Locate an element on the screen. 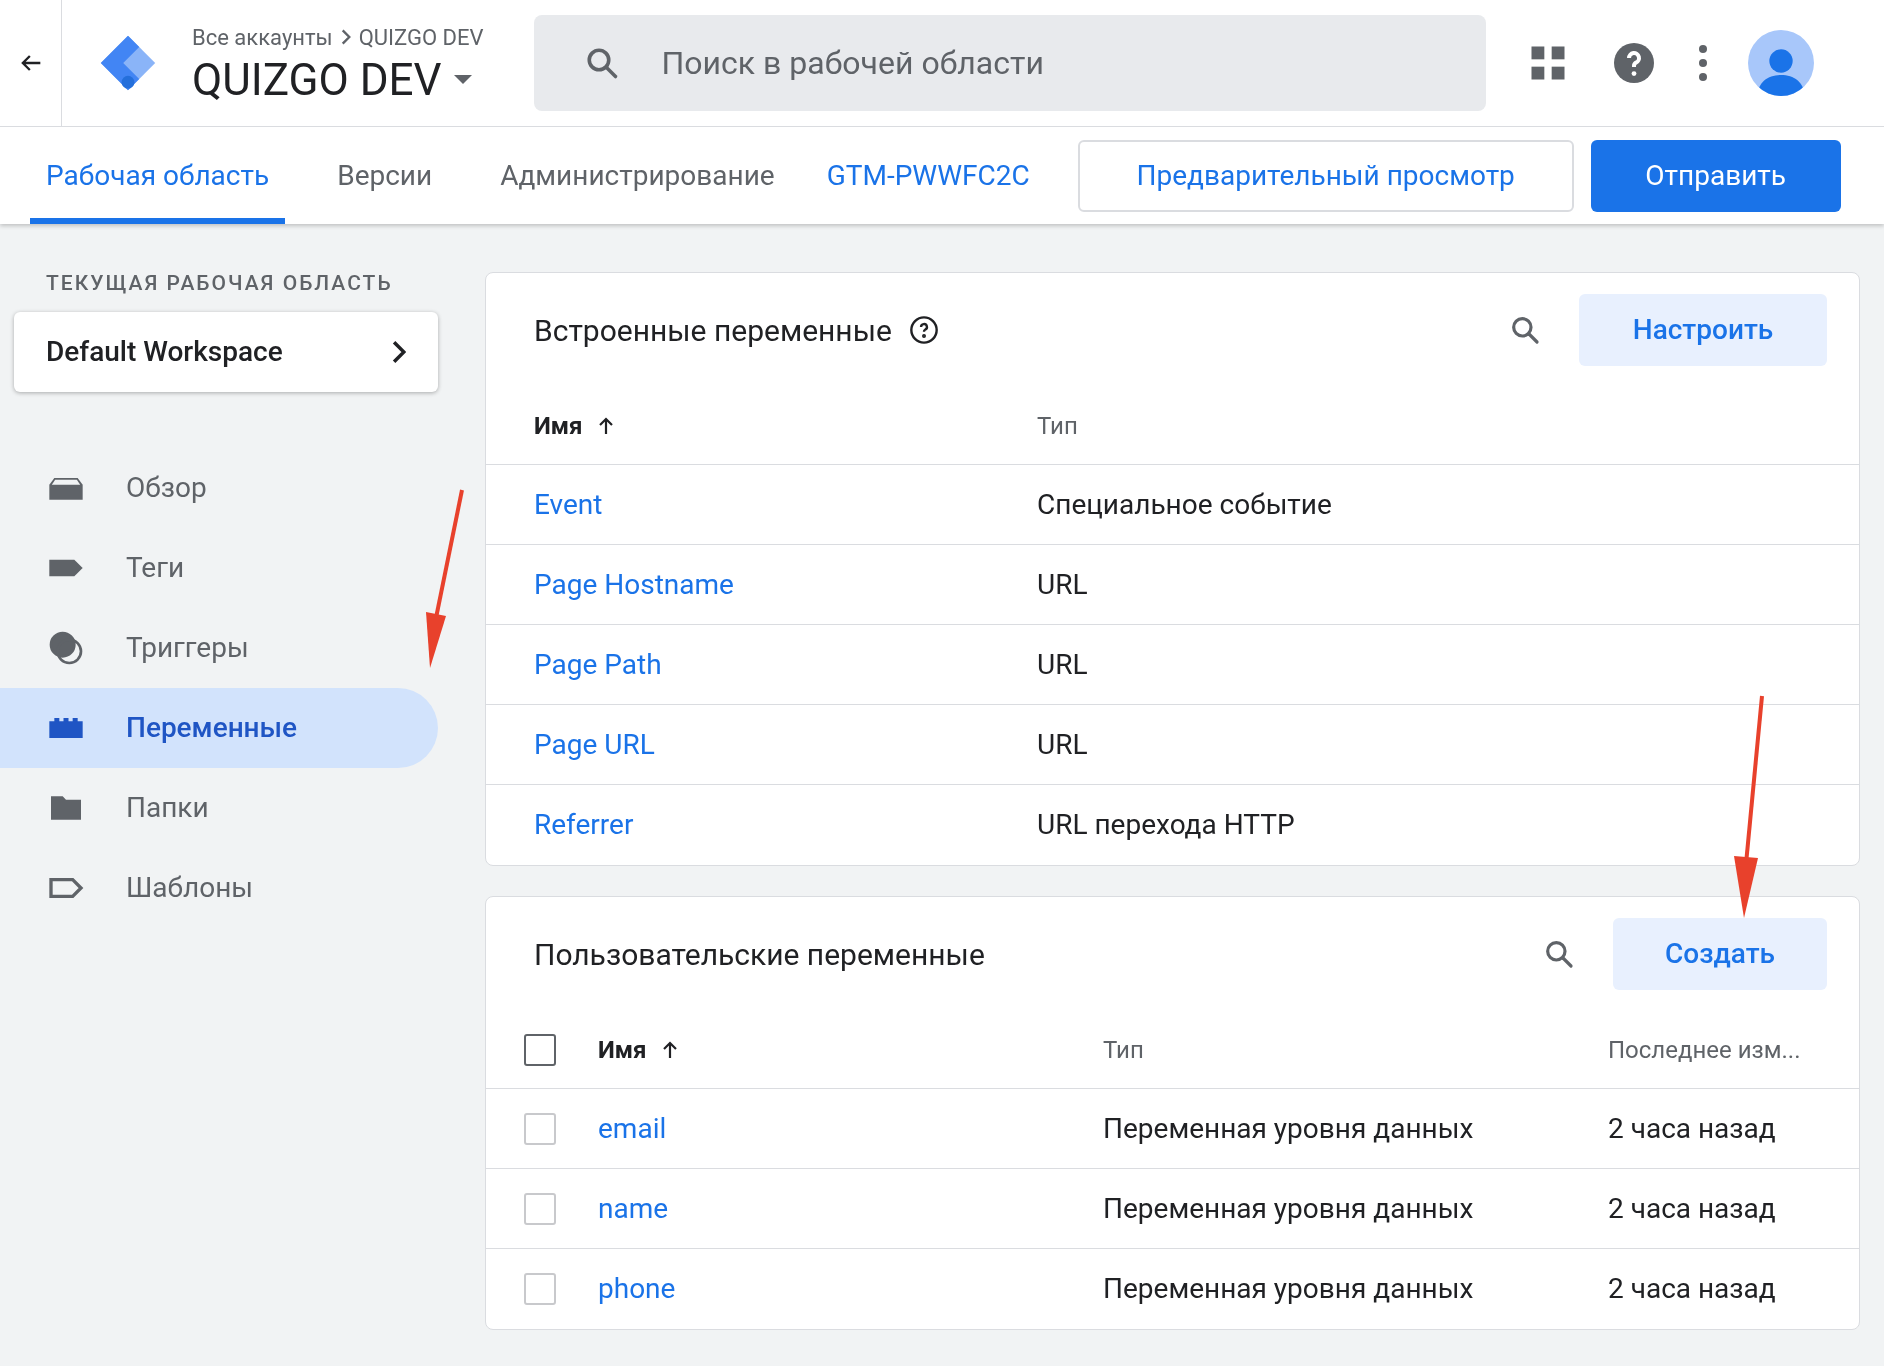 The width and height of the screenshot is (1884, 1366). variable-link: Referrer is located at coordinates (584, 824).